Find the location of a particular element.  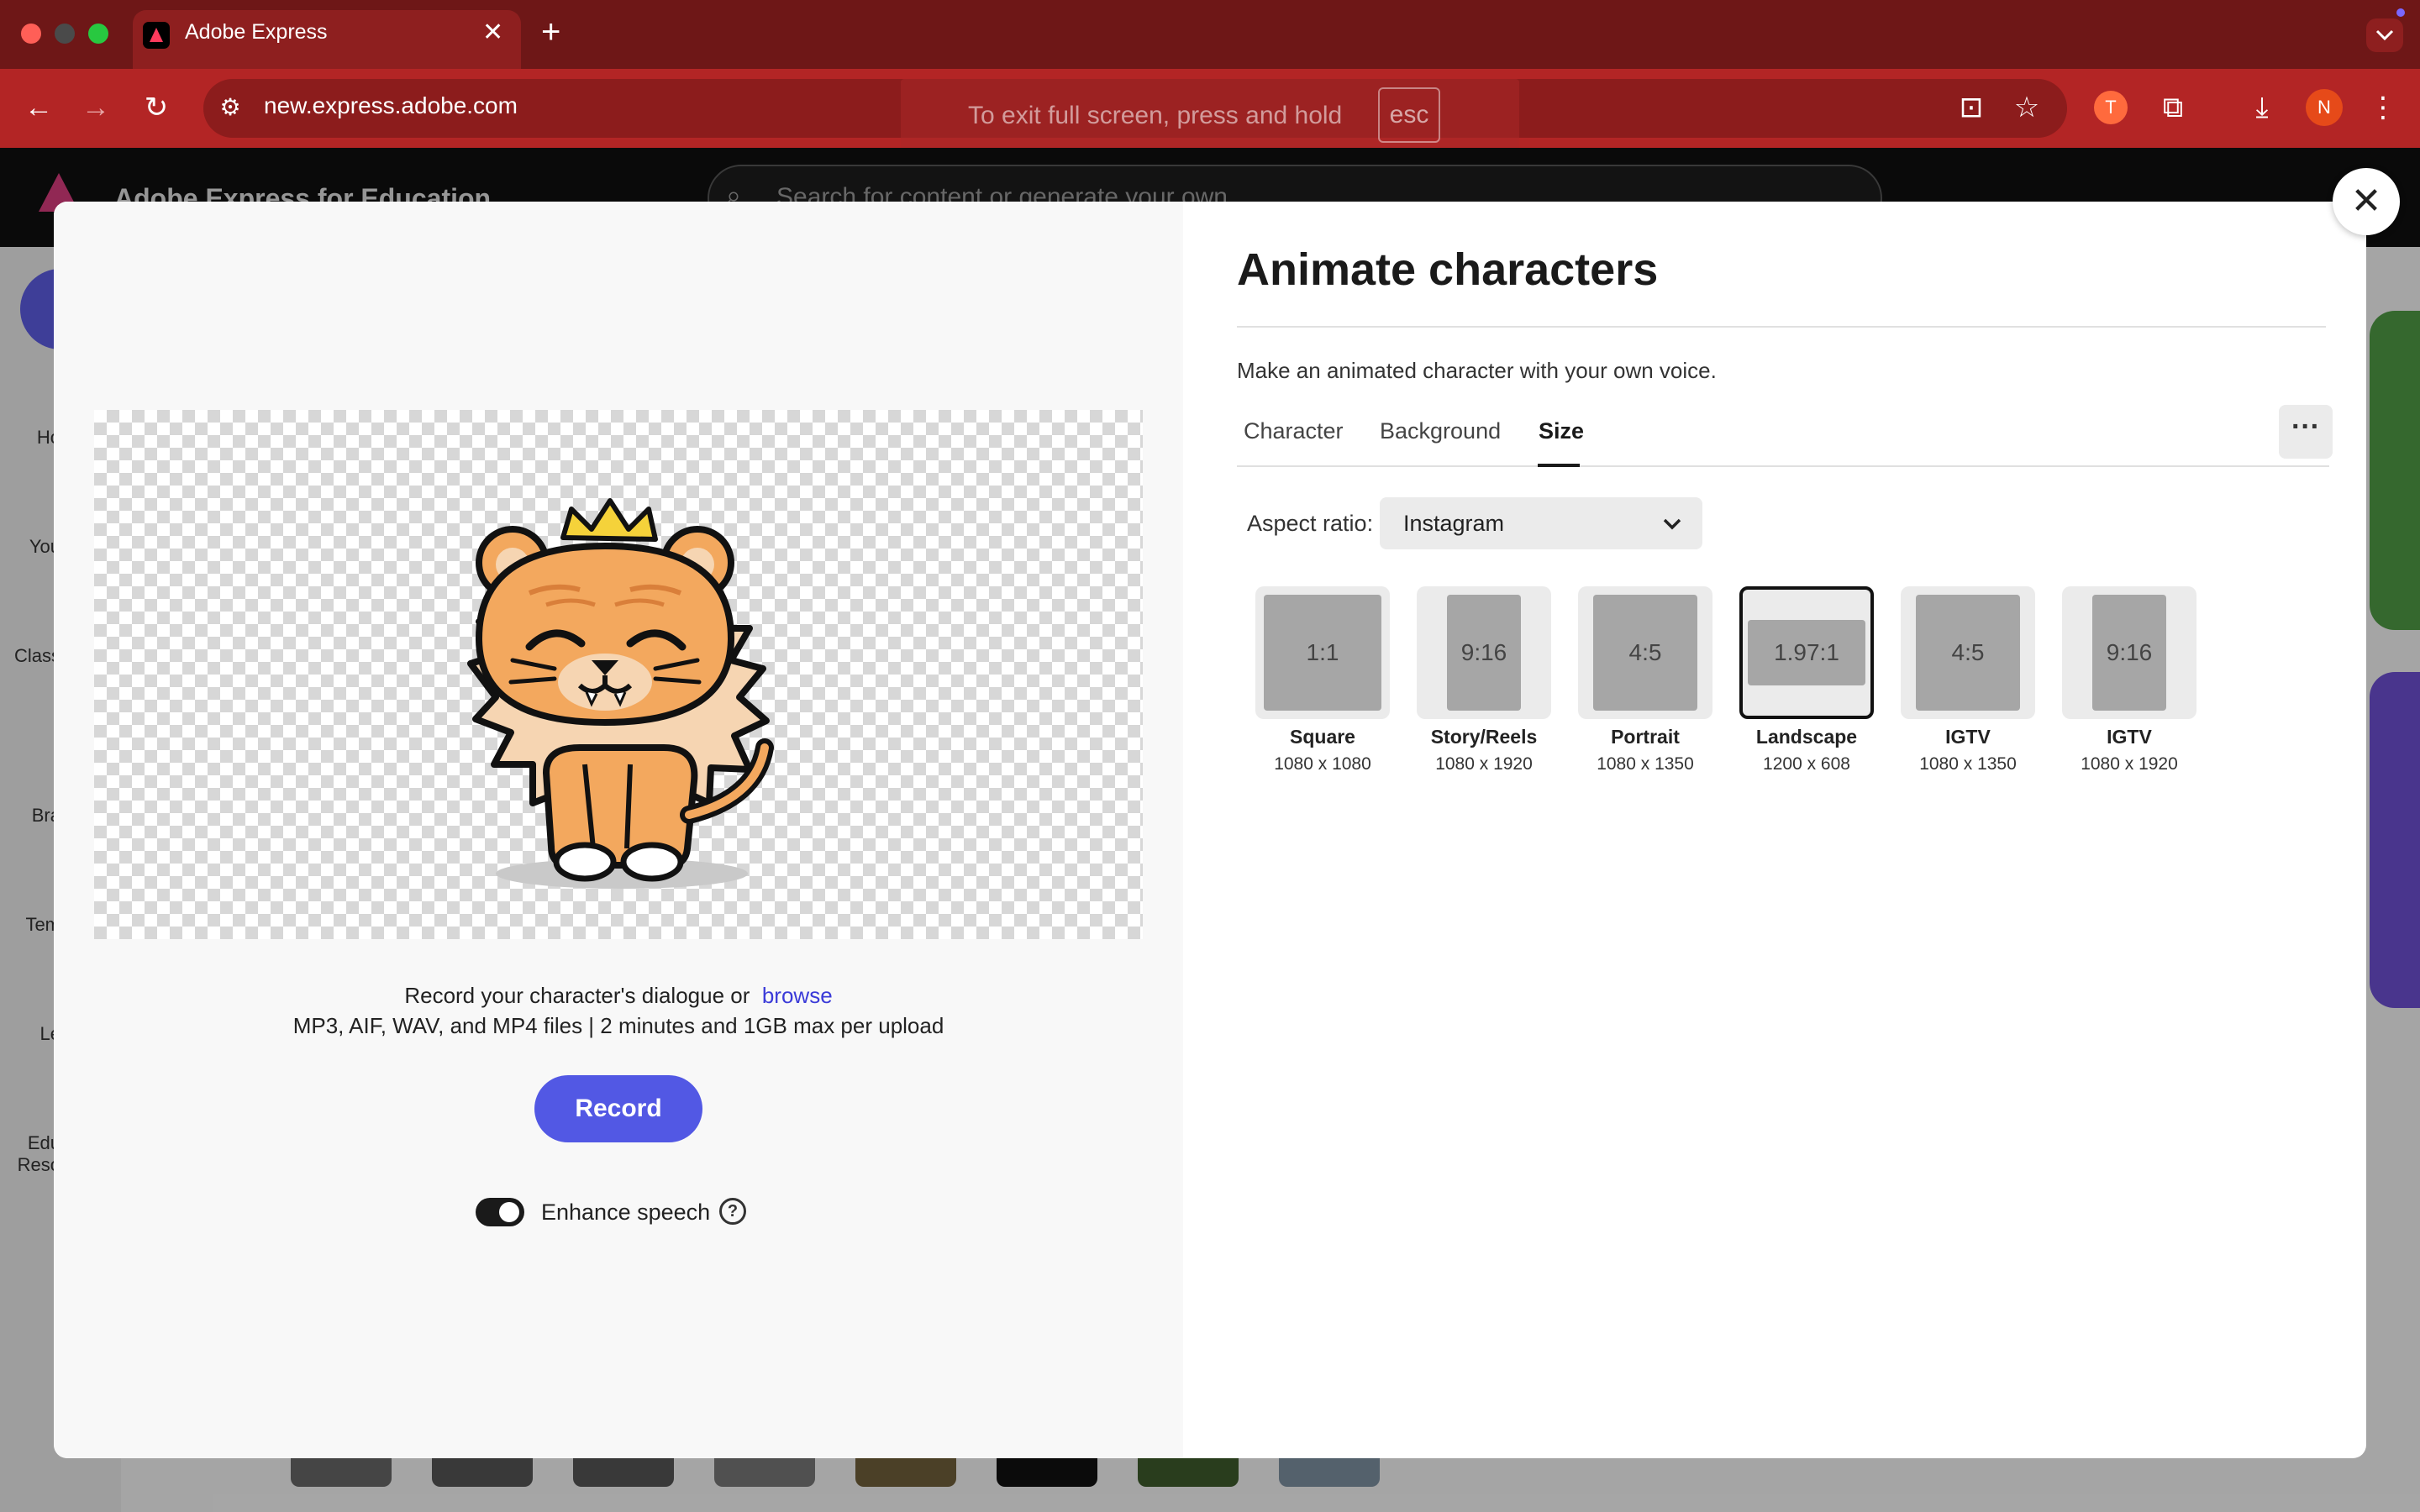

window-minimize-control is located at coordinates (65, 34).